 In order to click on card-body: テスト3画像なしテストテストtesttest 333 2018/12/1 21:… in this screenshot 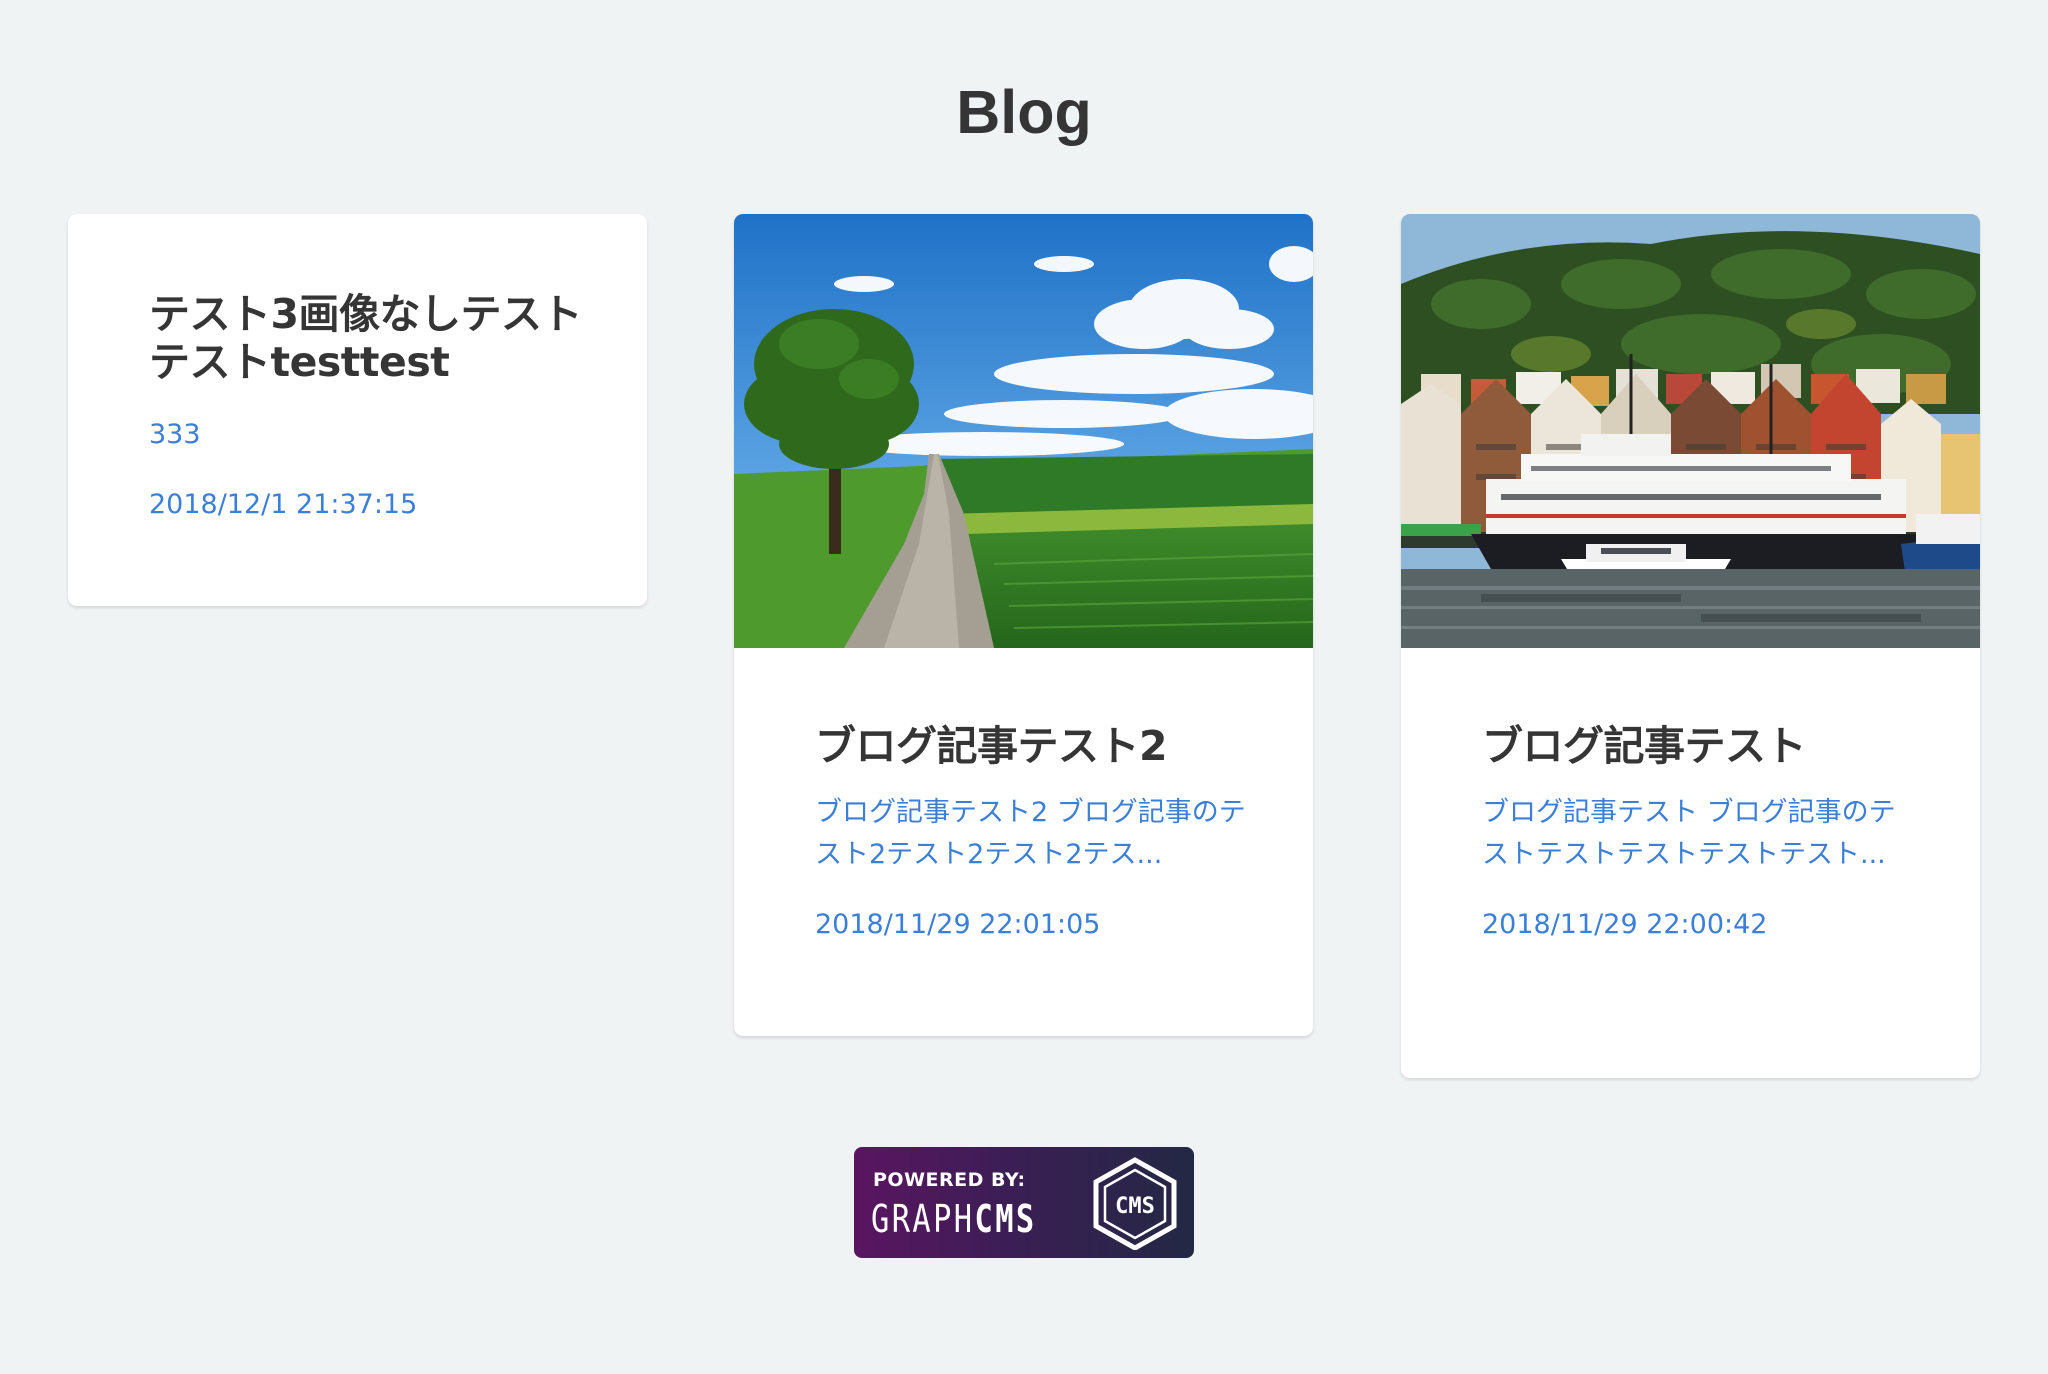, I will do `click(368, 408)`.